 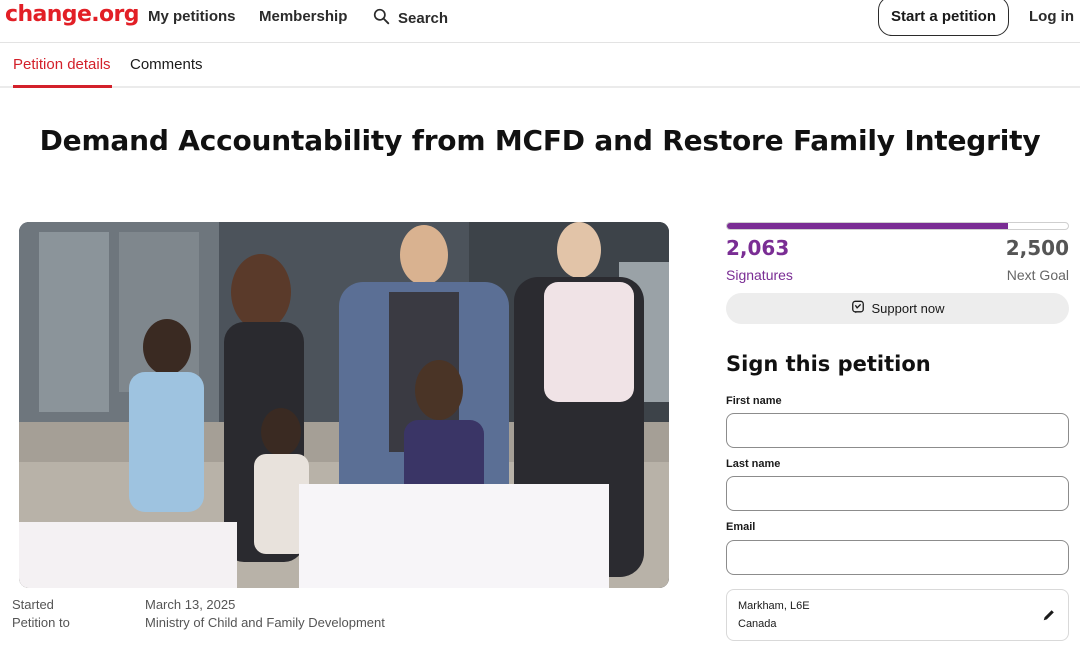 I want to click on support-now-button: Support now, so click(x=897, y=308).